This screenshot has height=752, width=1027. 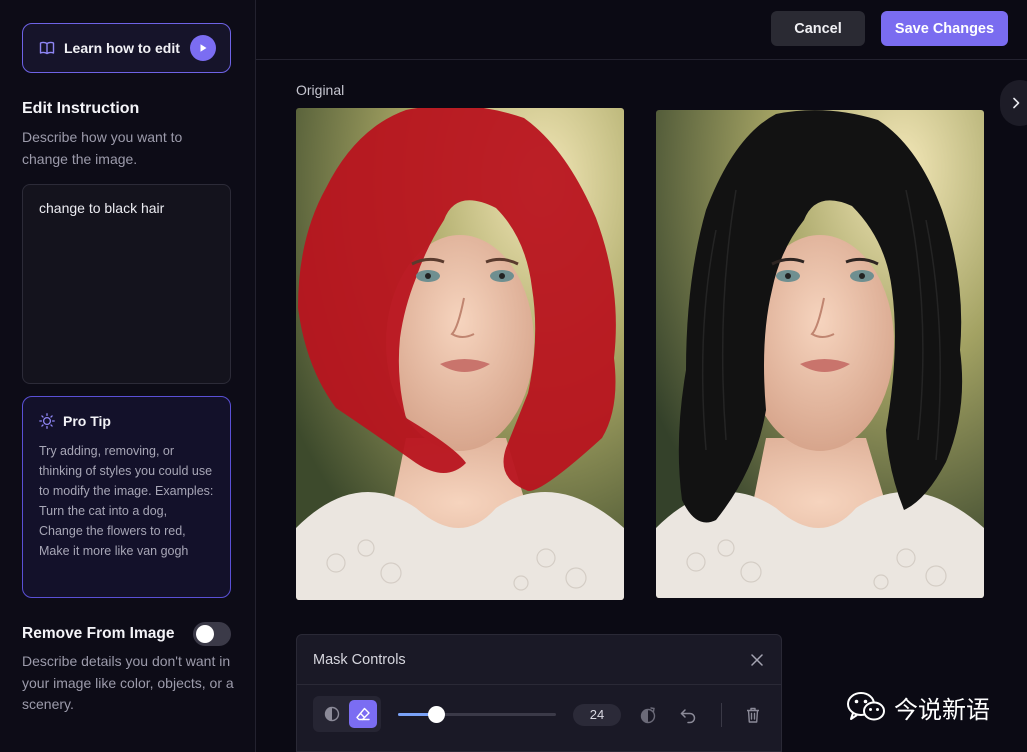 I want to click on chevron-right-icon, so click(x=1016, y=103).